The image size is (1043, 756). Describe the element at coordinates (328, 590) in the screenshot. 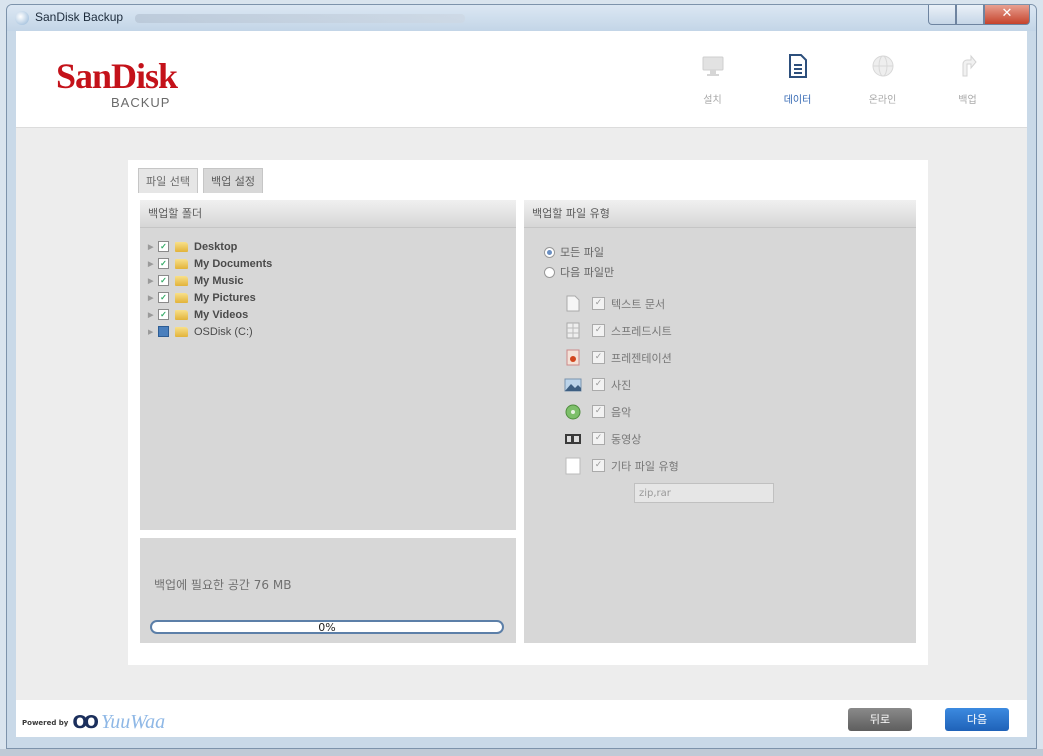

I see `space-panel: 백업에 필요한 공간 76 MB 0%` at that location.